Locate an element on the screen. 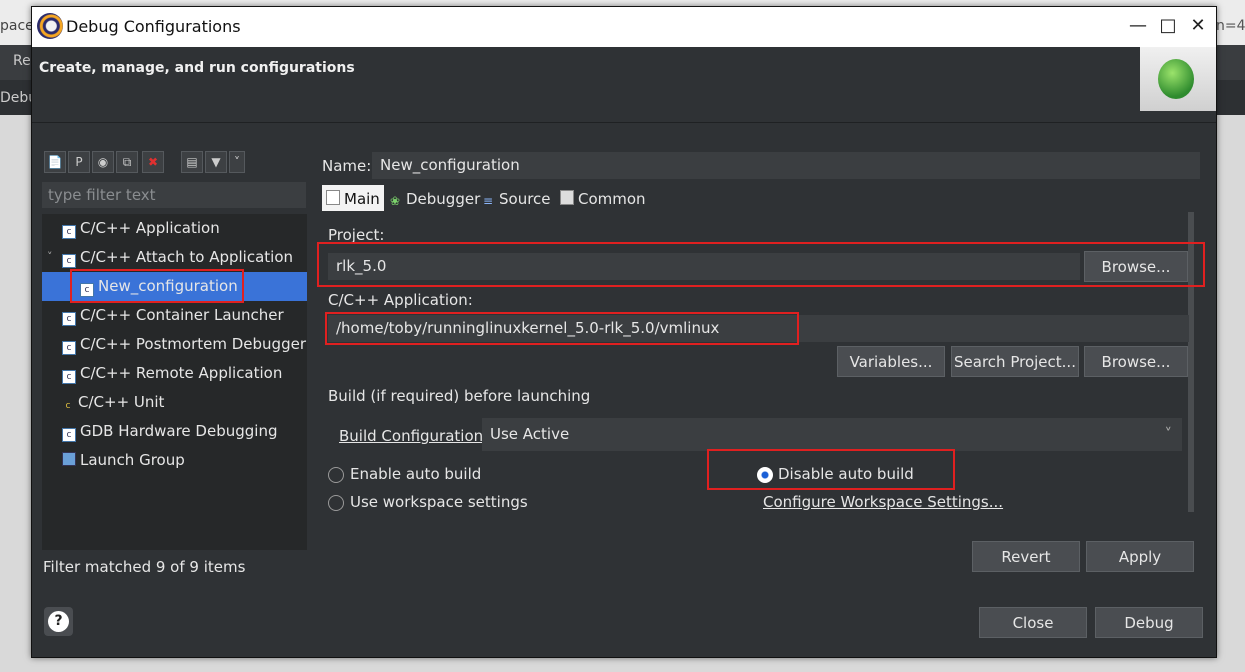  workbench-text: Re is located at coordinates (22, 61).